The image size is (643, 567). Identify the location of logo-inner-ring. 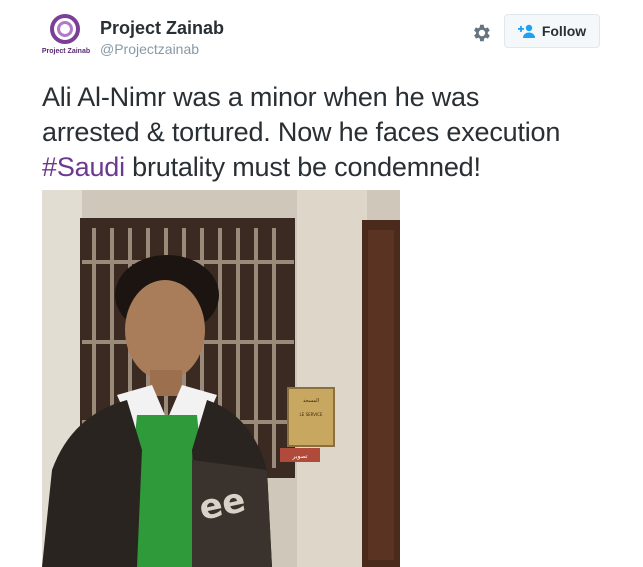
(65, 29).